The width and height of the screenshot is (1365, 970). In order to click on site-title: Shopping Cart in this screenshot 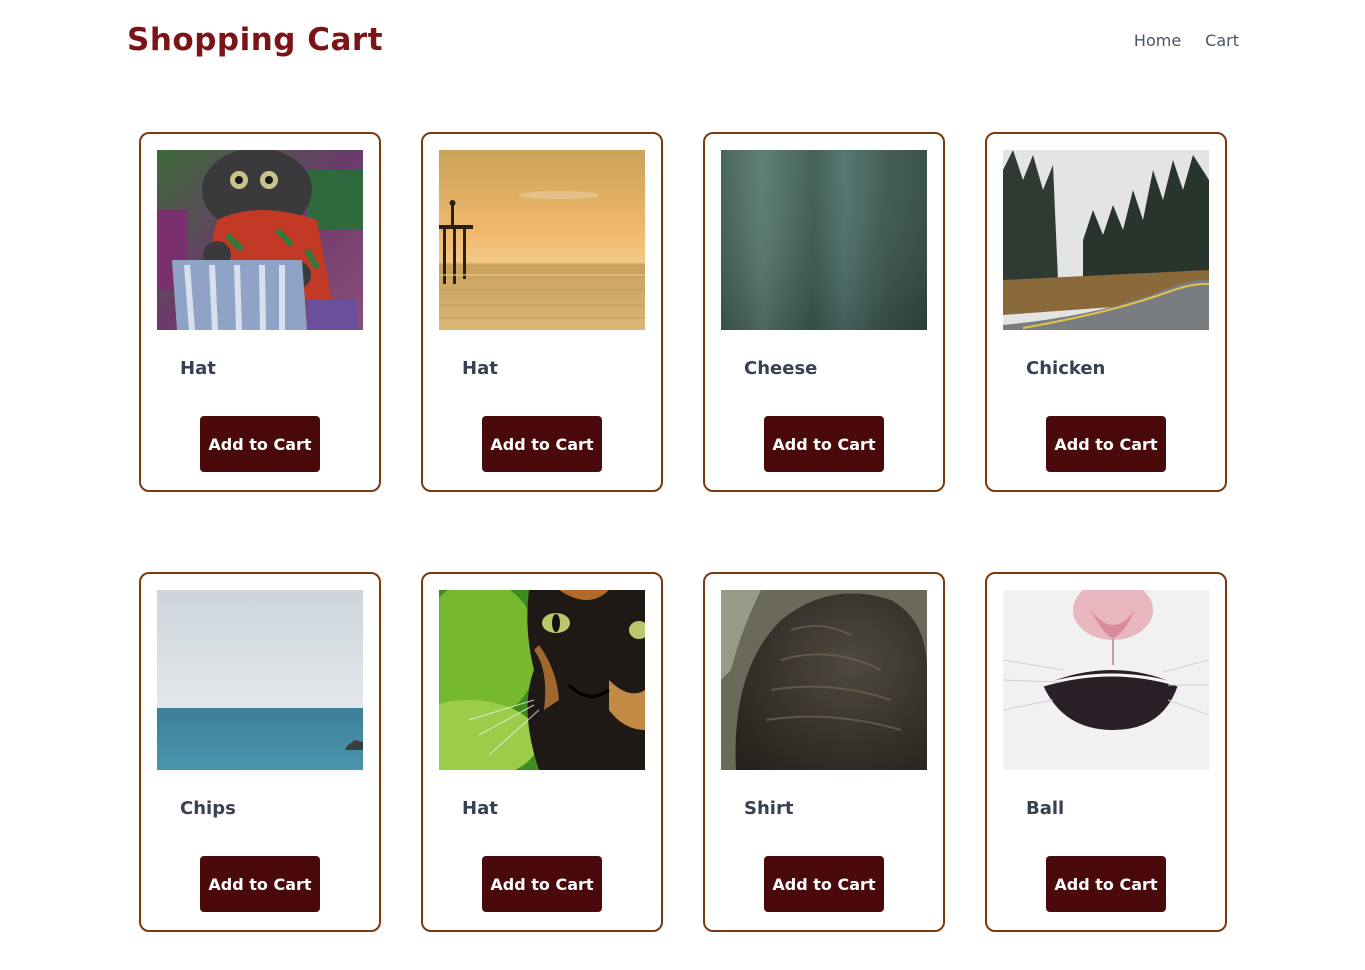, I will do `click(255, 40)`.